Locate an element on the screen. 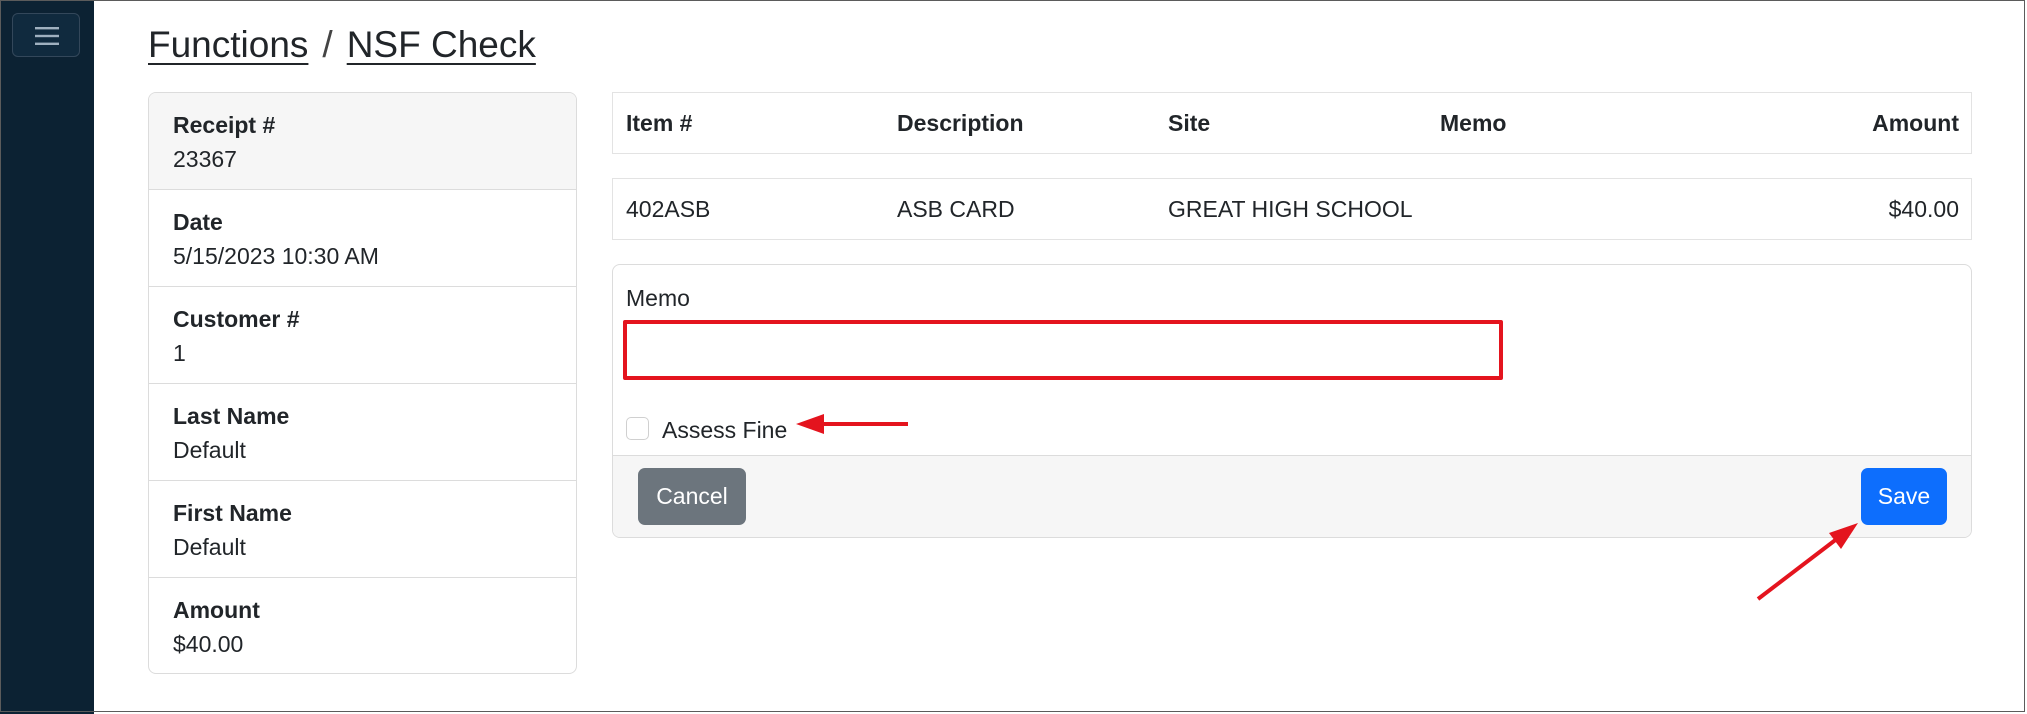 The height and width of the screenshot is (714, 2027). memo-card-footer: Cancel Save is located at coordinates (1292, 496).